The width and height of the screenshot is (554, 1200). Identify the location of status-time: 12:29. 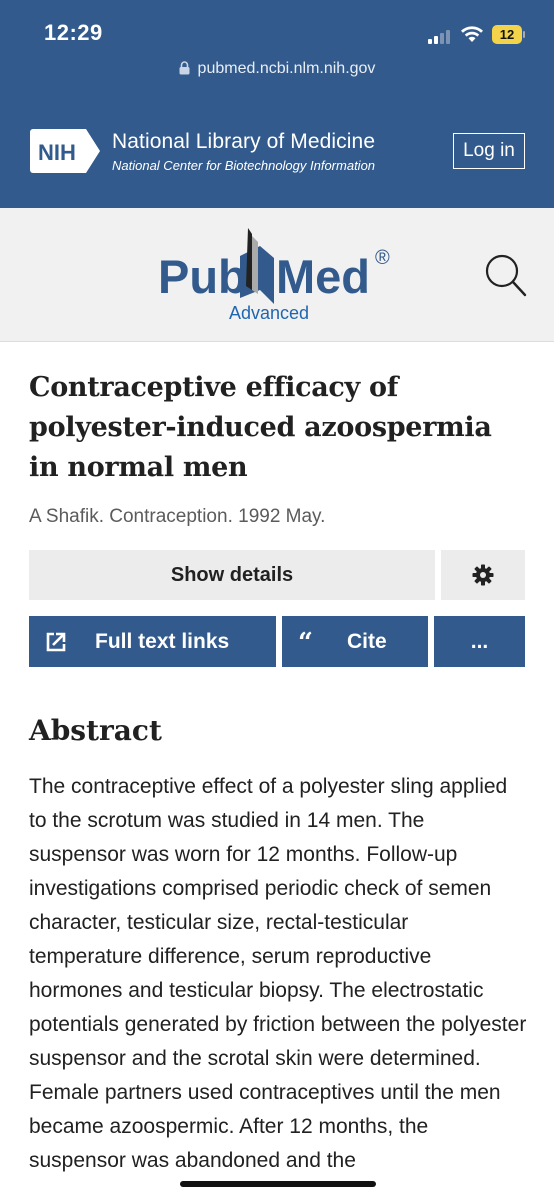
(73, 32).